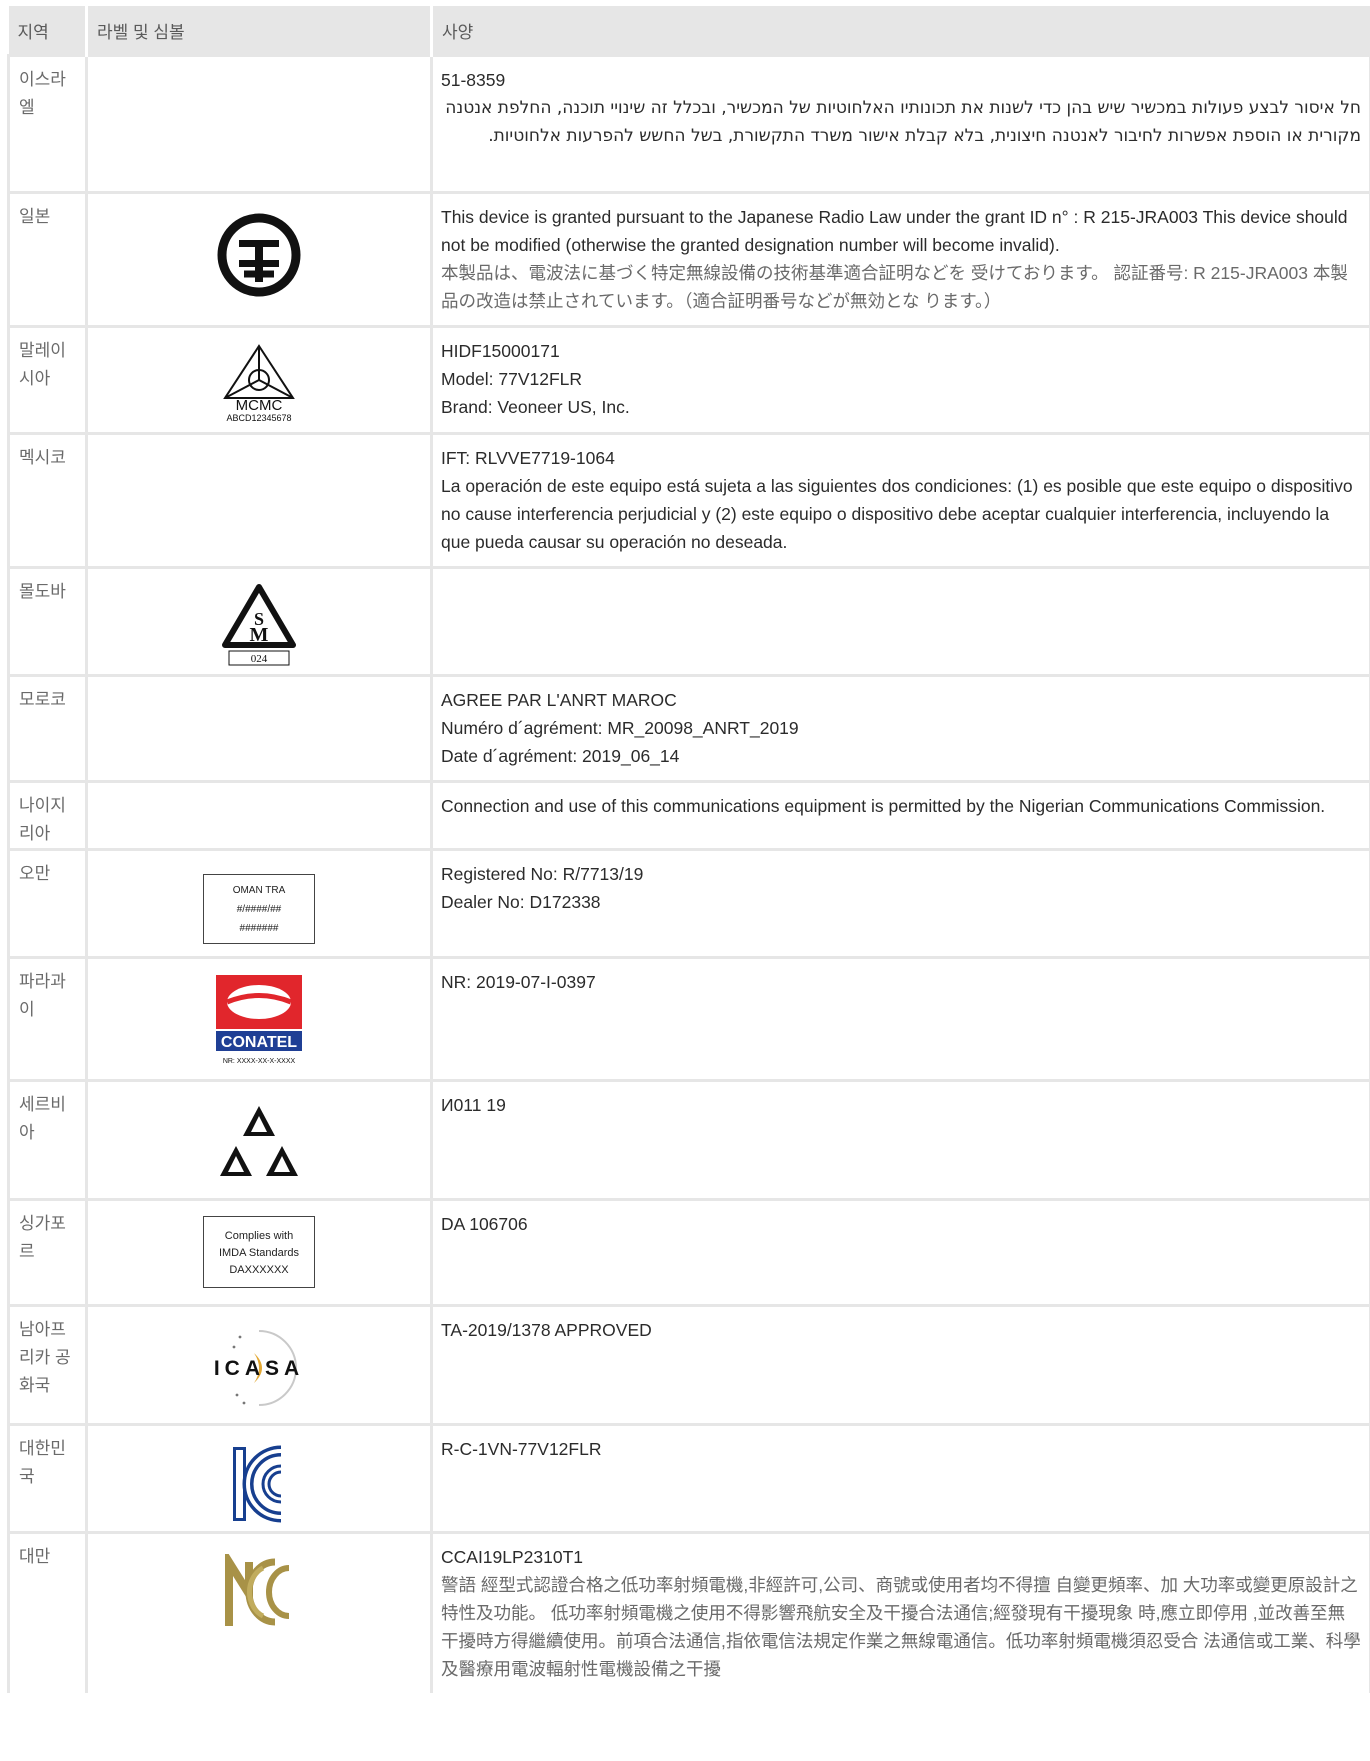  What do you see at coordinates (900, 31) in the screenshot?
I see `header-spec: 사양` at bounding box center [900, 31].